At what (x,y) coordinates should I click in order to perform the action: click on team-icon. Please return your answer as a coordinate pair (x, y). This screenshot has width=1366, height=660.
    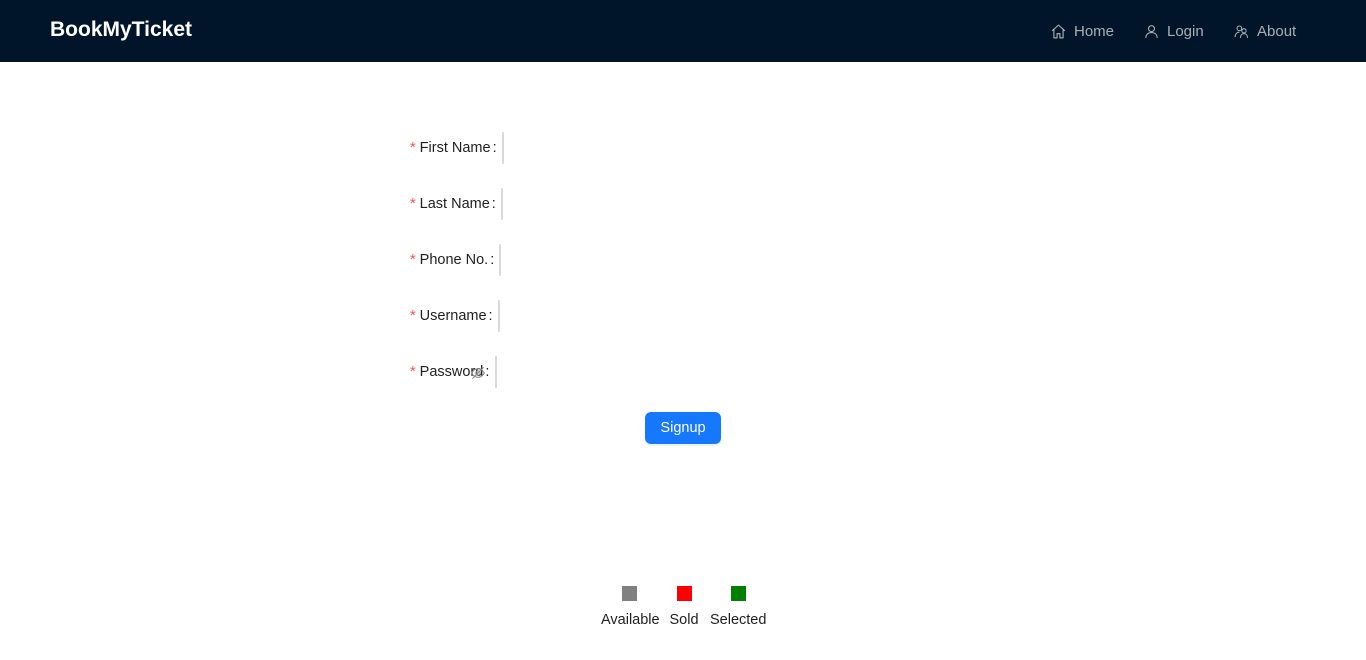
    Looking at the image, I should click on (1241, 31).